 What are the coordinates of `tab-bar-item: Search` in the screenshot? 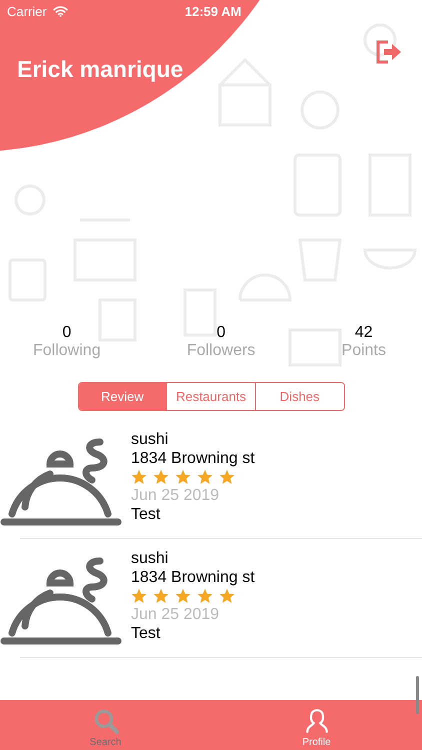 It's located at (105, 725).